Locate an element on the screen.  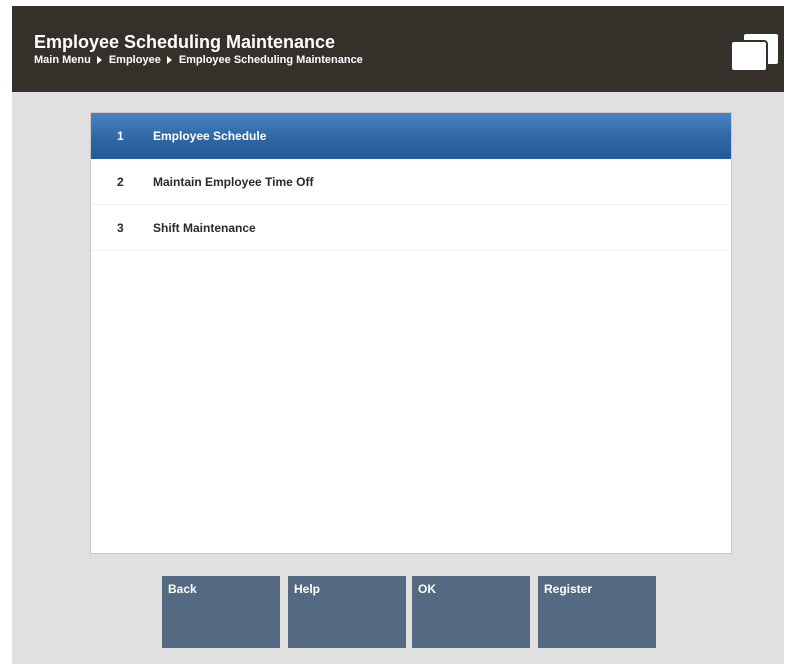
window-front-shape is located at coordinates (749, 56).